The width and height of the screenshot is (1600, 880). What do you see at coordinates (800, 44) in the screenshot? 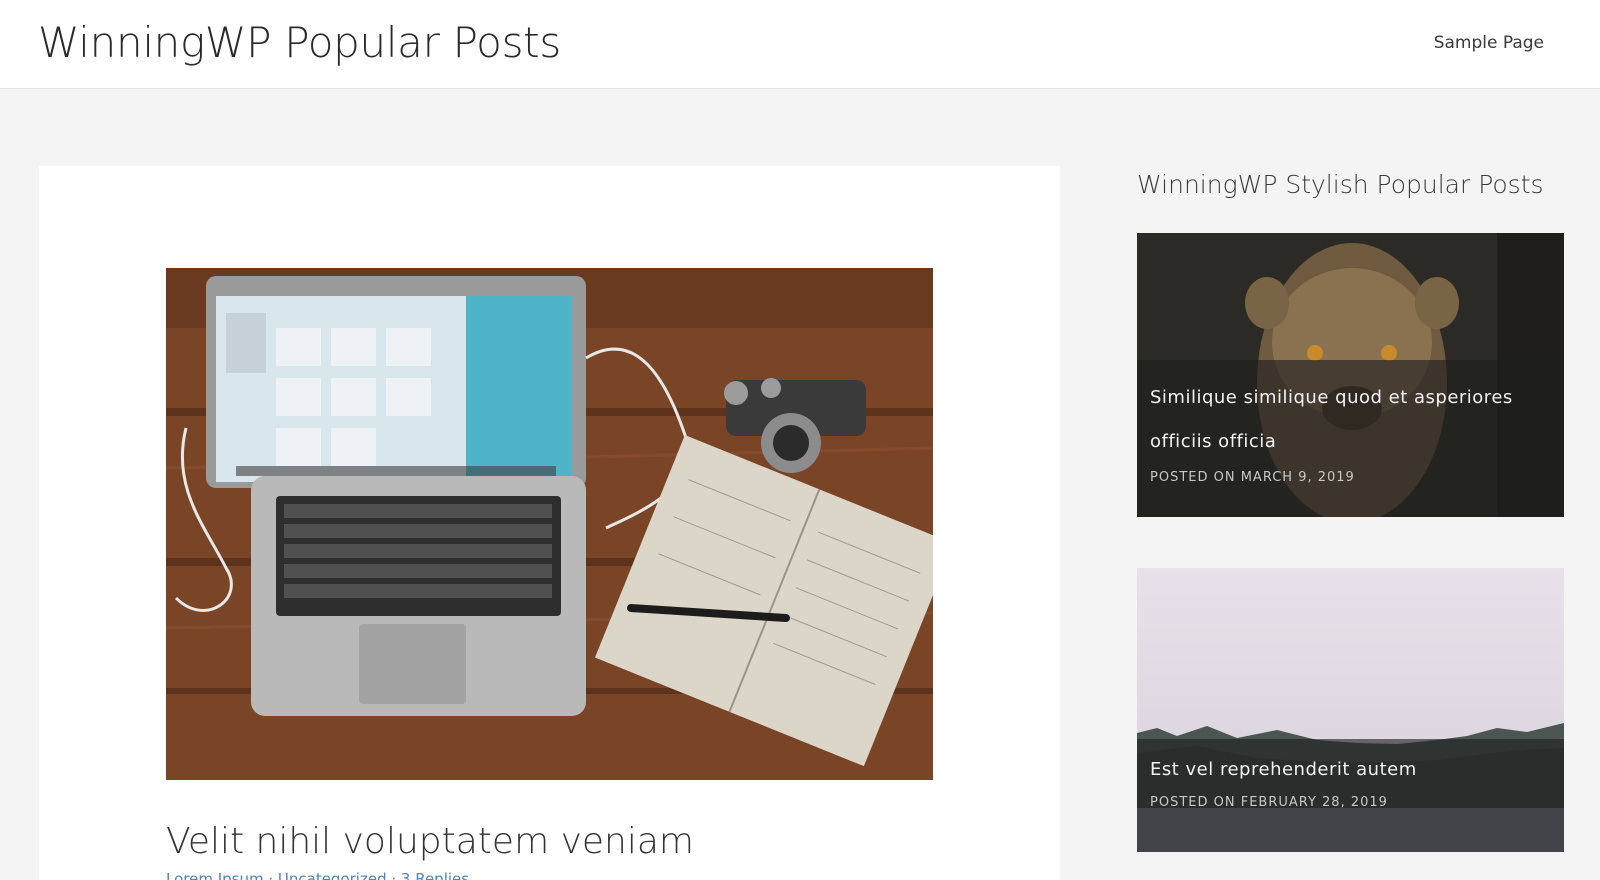
I see `site-header: WinningWP Popular Posts Sample Page` at bounding box center [800, 44].